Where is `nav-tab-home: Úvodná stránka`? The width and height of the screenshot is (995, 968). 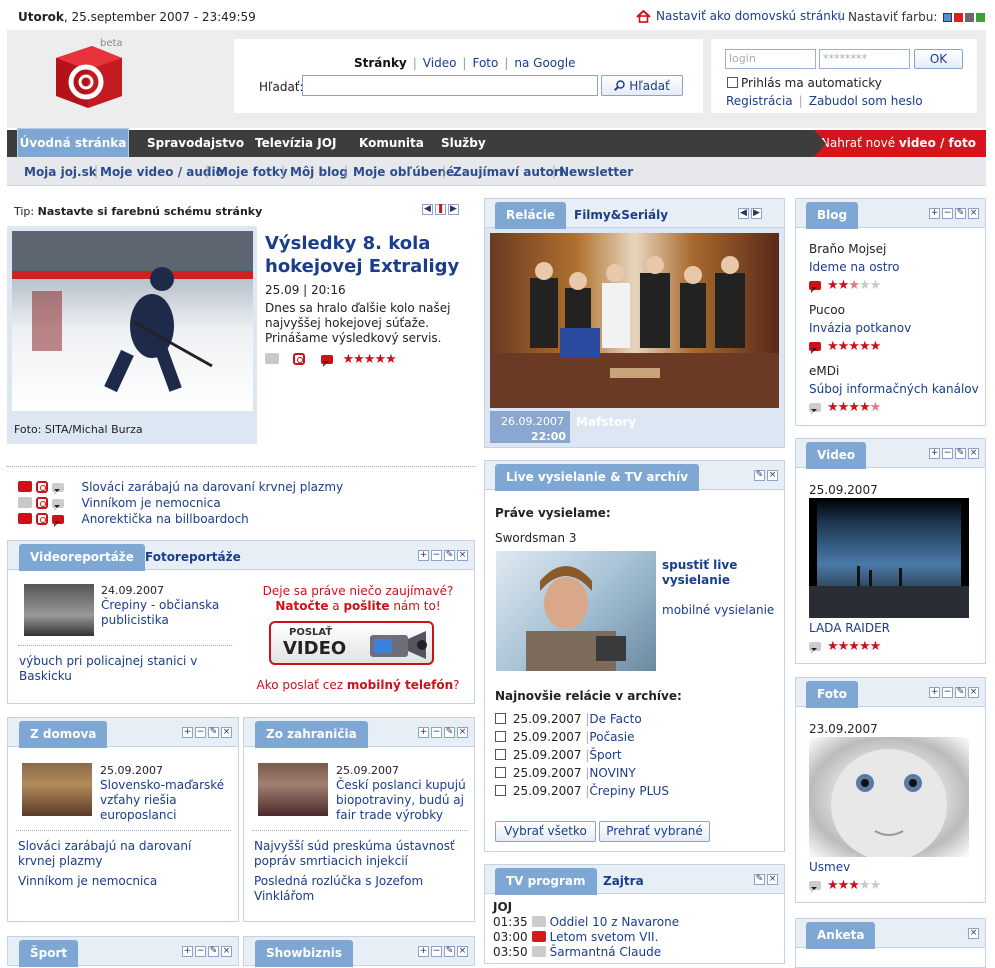 nav-tab-home: Úvodná stránka is located at coordinates (73, 143).